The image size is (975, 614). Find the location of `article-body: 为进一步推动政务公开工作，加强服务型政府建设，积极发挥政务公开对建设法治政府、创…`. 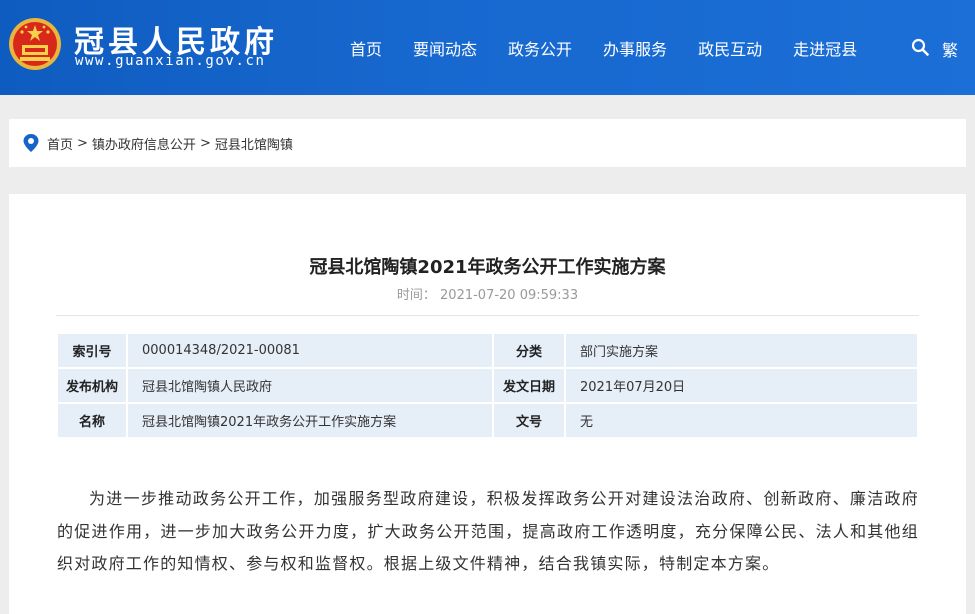

article-body: 为进一步推动政务公开工作，加强服务型政府建设，积极发挥政务公开对建设法治政府、创… is located at coordinates (488, 531).